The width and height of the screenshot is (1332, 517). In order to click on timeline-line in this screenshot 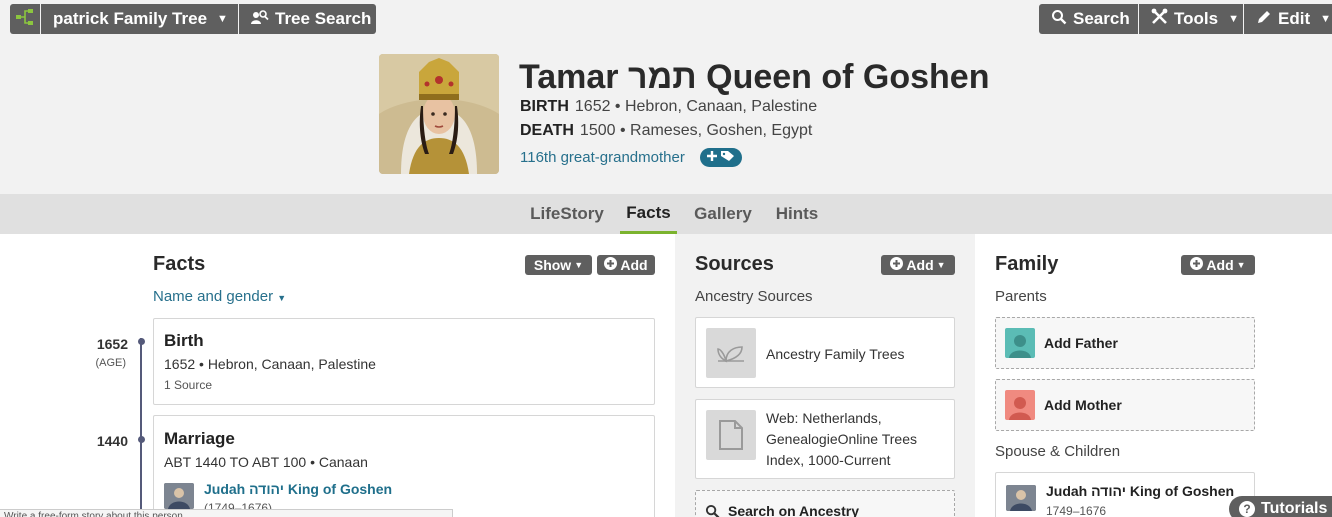, I will do `click(141, 427)`.